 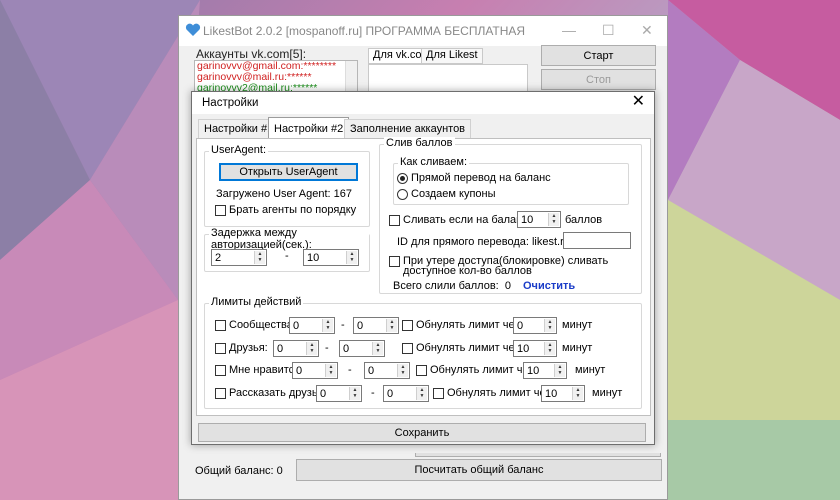 What do you see at coordinates (402, 178) in the screenshot?
I see `direct-transfer-radio` at bounding box center [402, 178].